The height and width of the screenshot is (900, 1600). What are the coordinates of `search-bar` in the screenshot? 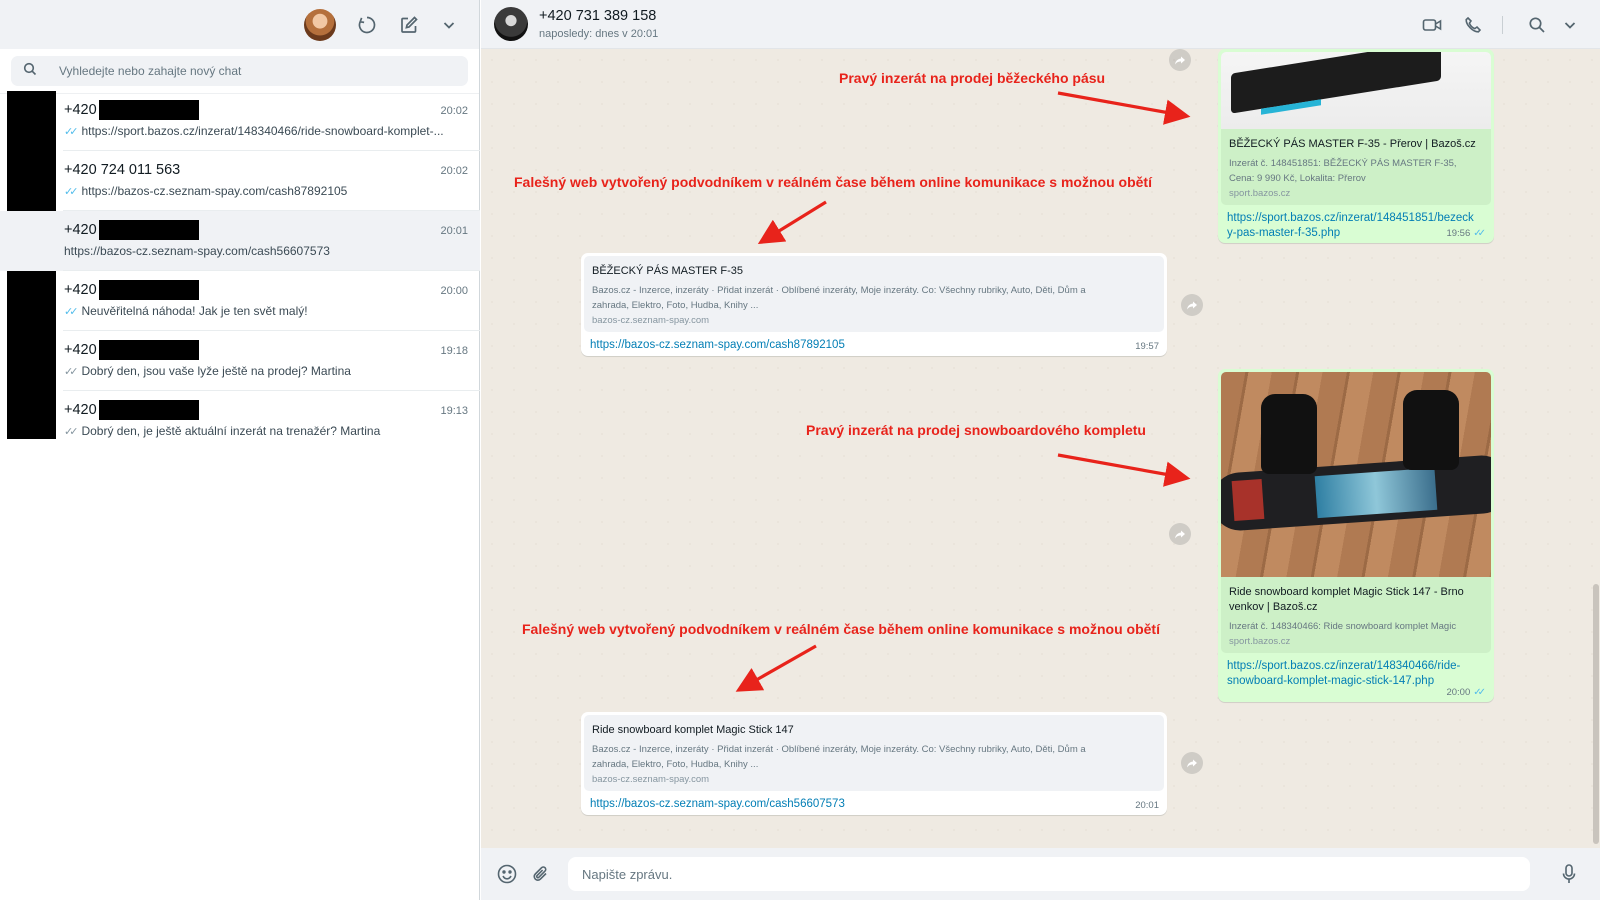 It's located at (239, 71).